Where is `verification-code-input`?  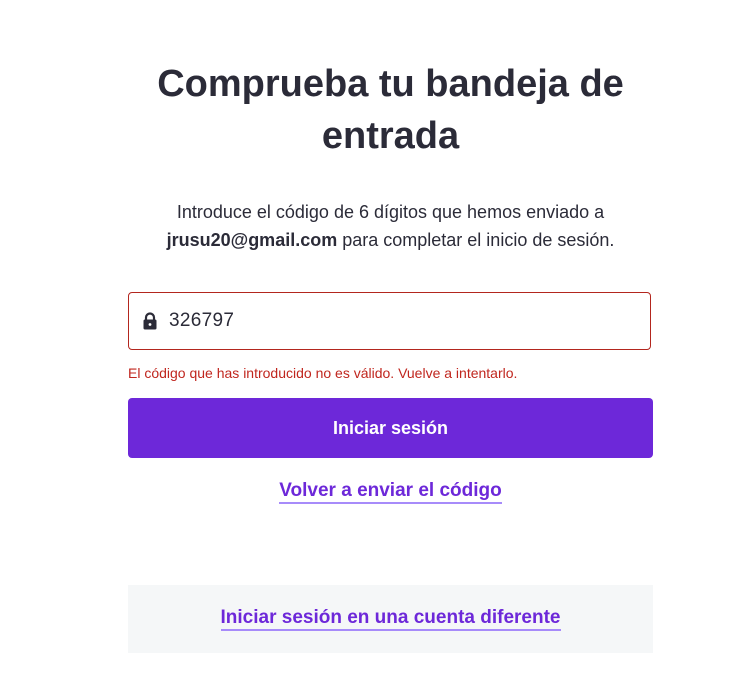
verification-code-input is located at coordinates (389, 321).